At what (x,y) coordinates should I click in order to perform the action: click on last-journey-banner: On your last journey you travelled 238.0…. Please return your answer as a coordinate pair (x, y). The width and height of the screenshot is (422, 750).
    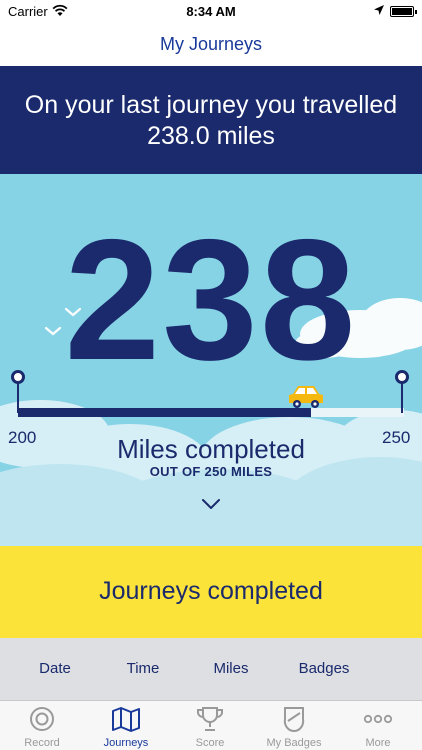
    Looking at the image, I should click on (211, 120).